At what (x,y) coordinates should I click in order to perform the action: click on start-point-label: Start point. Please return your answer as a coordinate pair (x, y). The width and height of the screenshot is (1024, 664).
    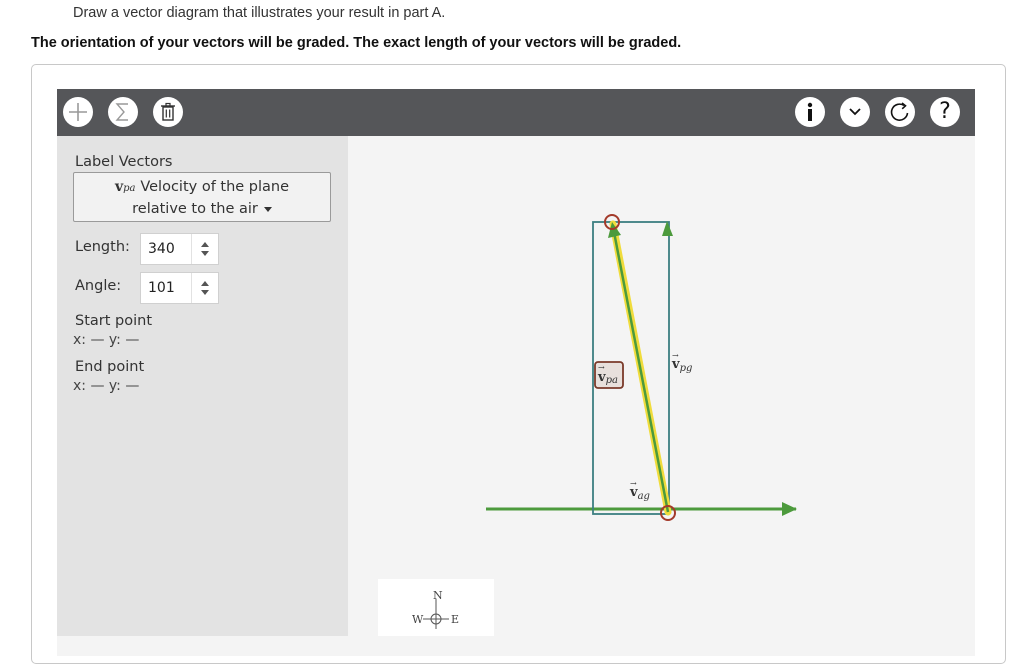
    Looking at the image, I should click on (114, 321).